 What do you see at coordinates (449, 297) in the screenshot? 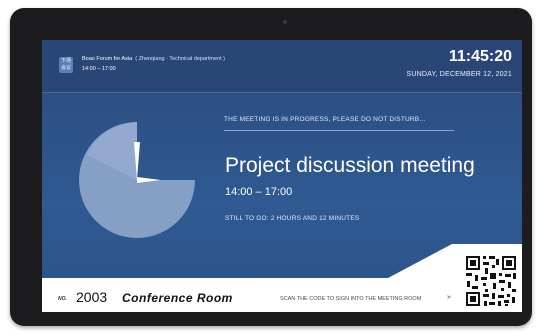
I see `chevron-right-icon: »` at bounding box center [449, 297].